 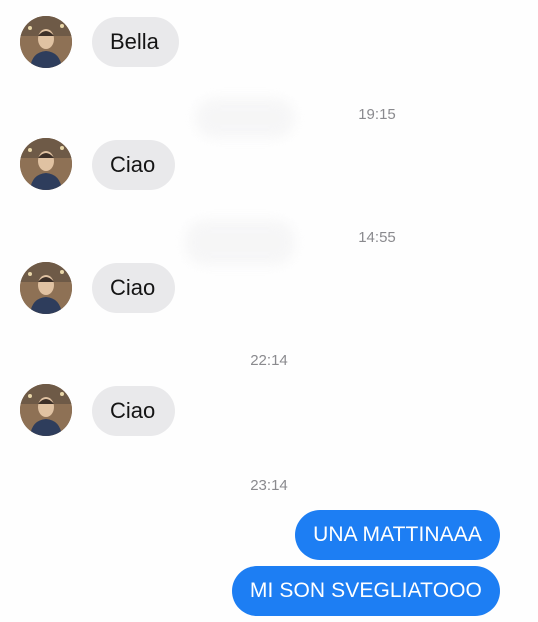 I want to click on message-text: UNA MATTINAAA, so click(x=397, y=534).